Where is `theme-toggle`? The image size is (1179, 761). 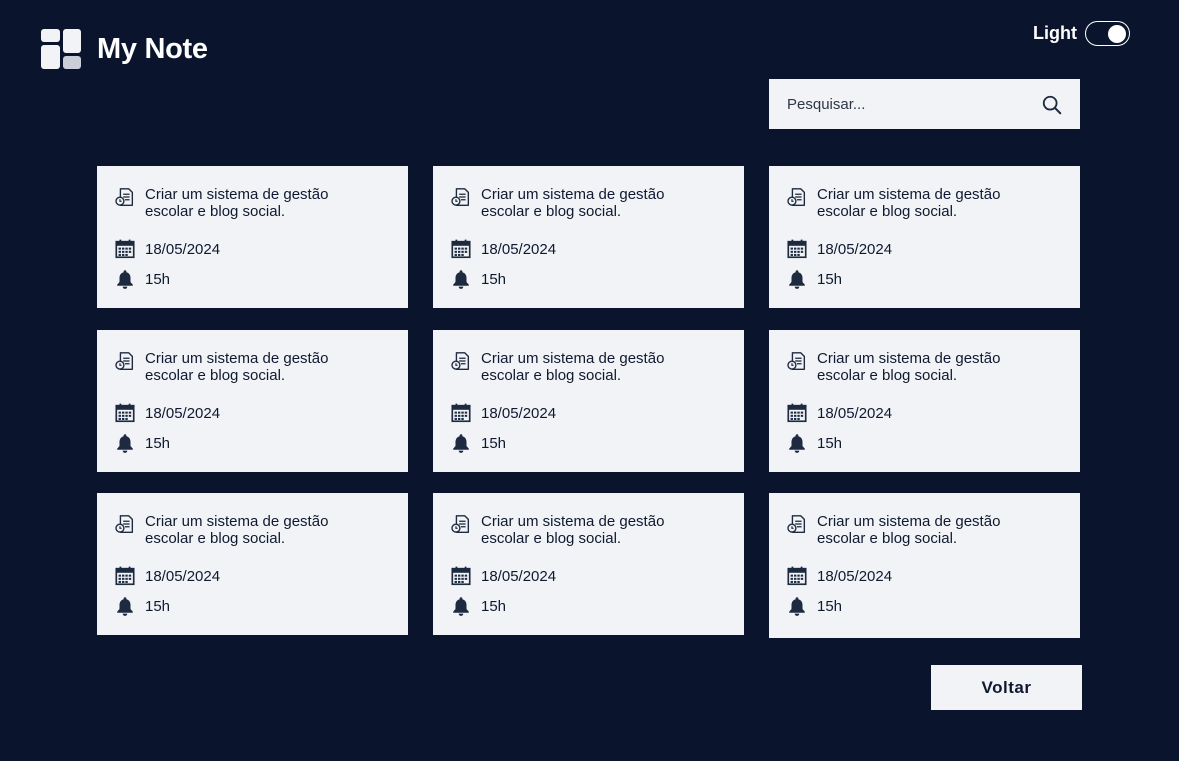
theme-toggle is located at coordinates (1107, 33).